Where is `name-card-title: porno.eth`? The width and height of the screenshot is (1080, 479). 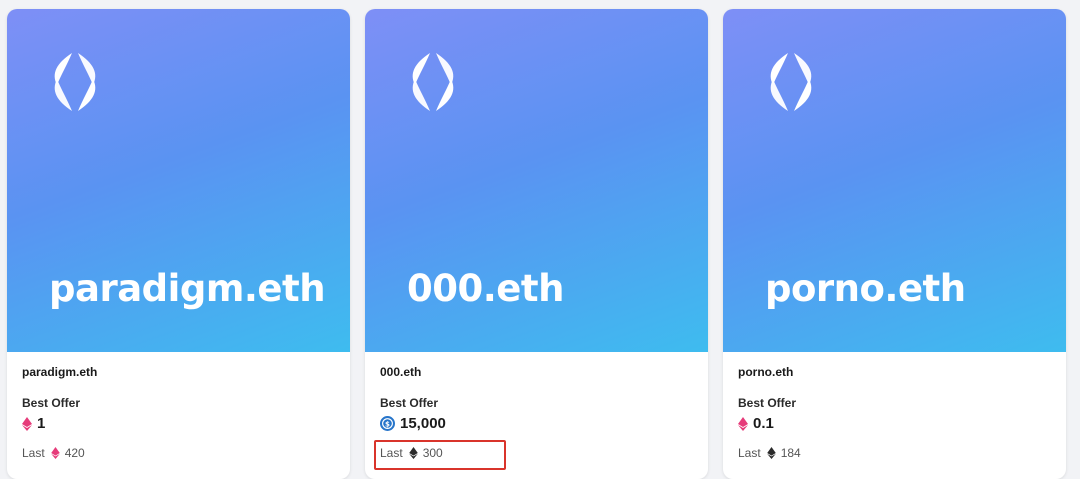
name-card-title: porno.eth is located at coordinates (896, 372).